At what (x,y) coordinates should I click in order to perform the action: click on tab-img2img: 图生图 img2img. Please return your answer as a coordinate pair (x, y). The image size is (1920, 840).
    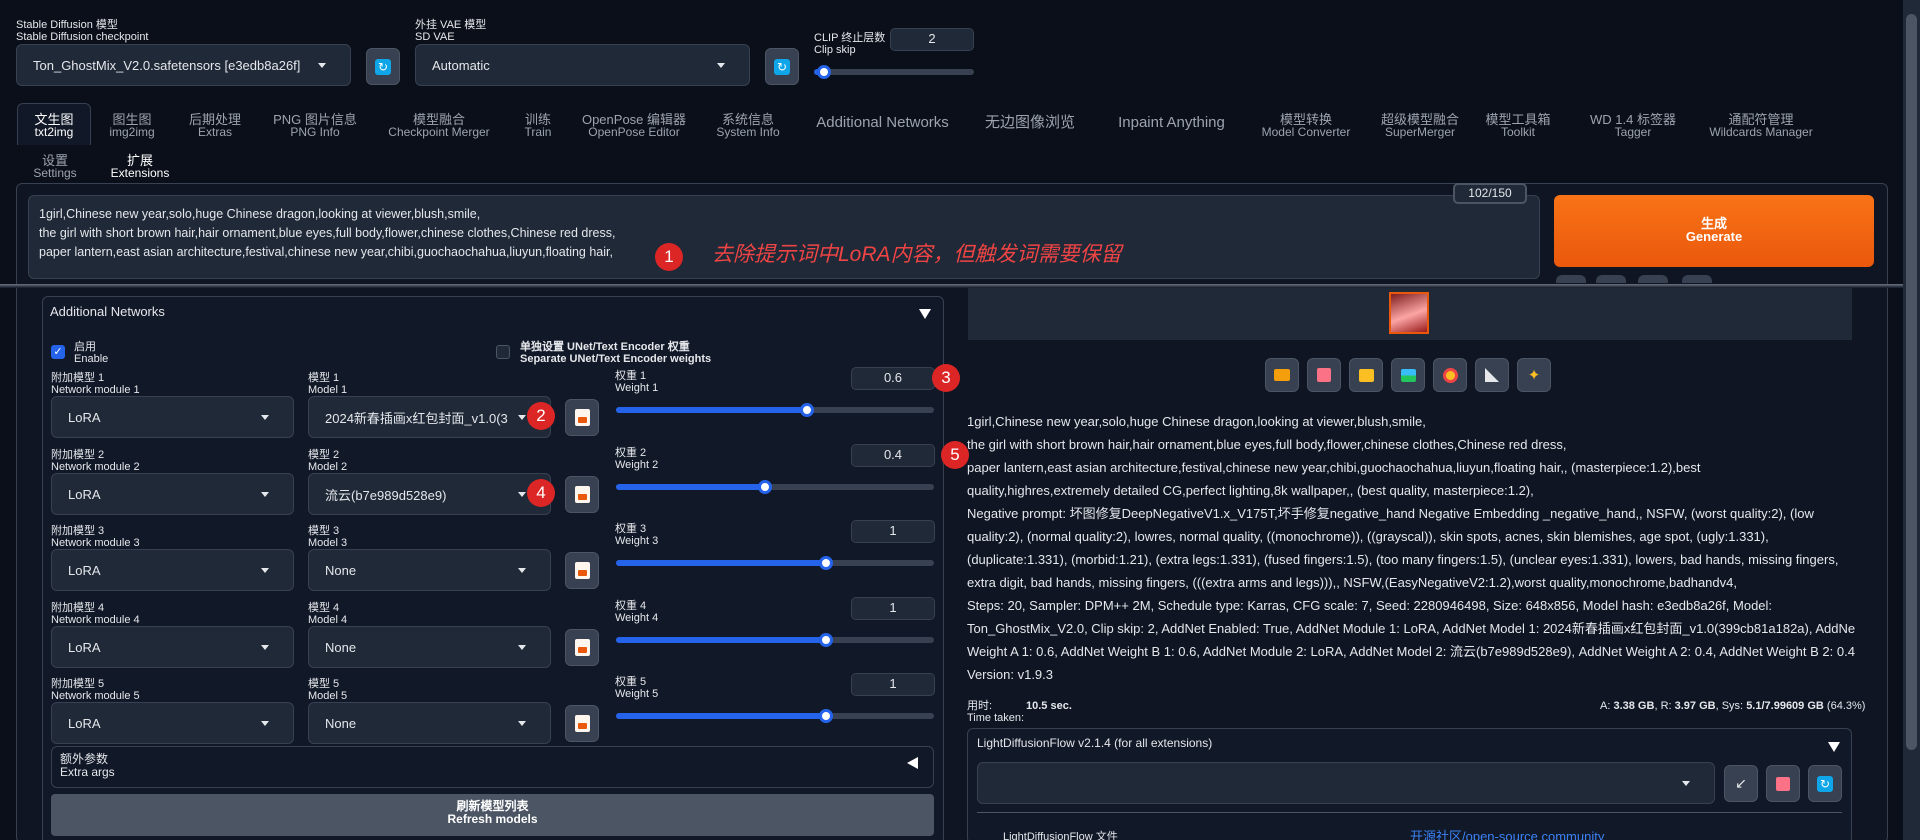
    Looking at the image, I should click on (132, 126).